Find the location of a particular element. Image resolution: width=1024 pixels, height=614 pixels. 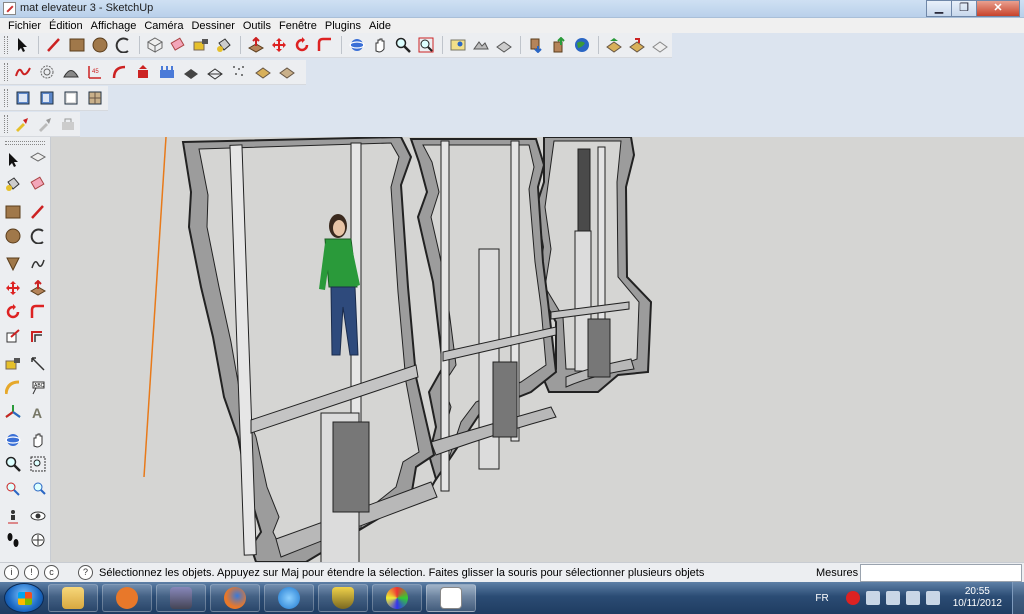

add-detail-tool-icon is located at coordinates (191, 72).